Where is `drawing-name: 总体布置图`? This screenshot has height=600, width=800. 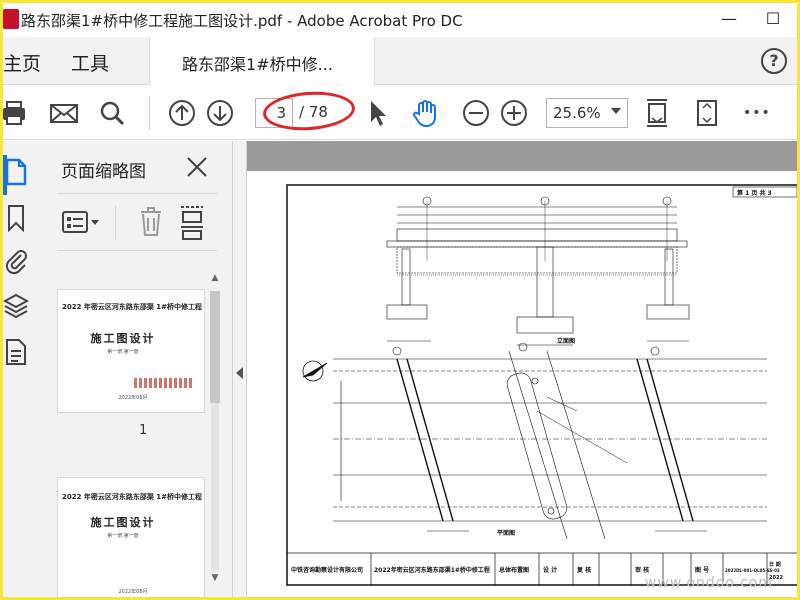
drawing-name: 总体布置图 is located at coordinates (514, 570).